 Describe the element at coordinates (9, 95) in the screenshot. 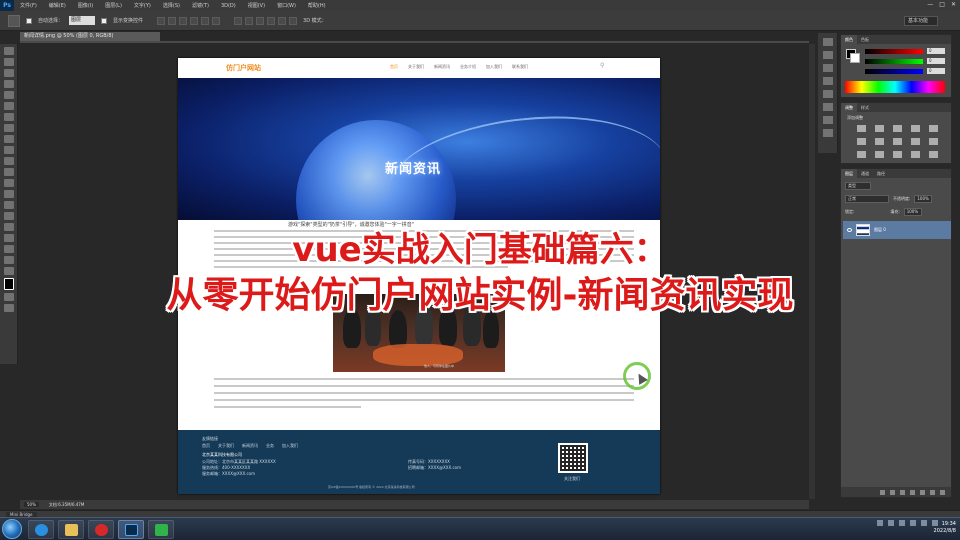

I see `crop-tool-icon` at that location.